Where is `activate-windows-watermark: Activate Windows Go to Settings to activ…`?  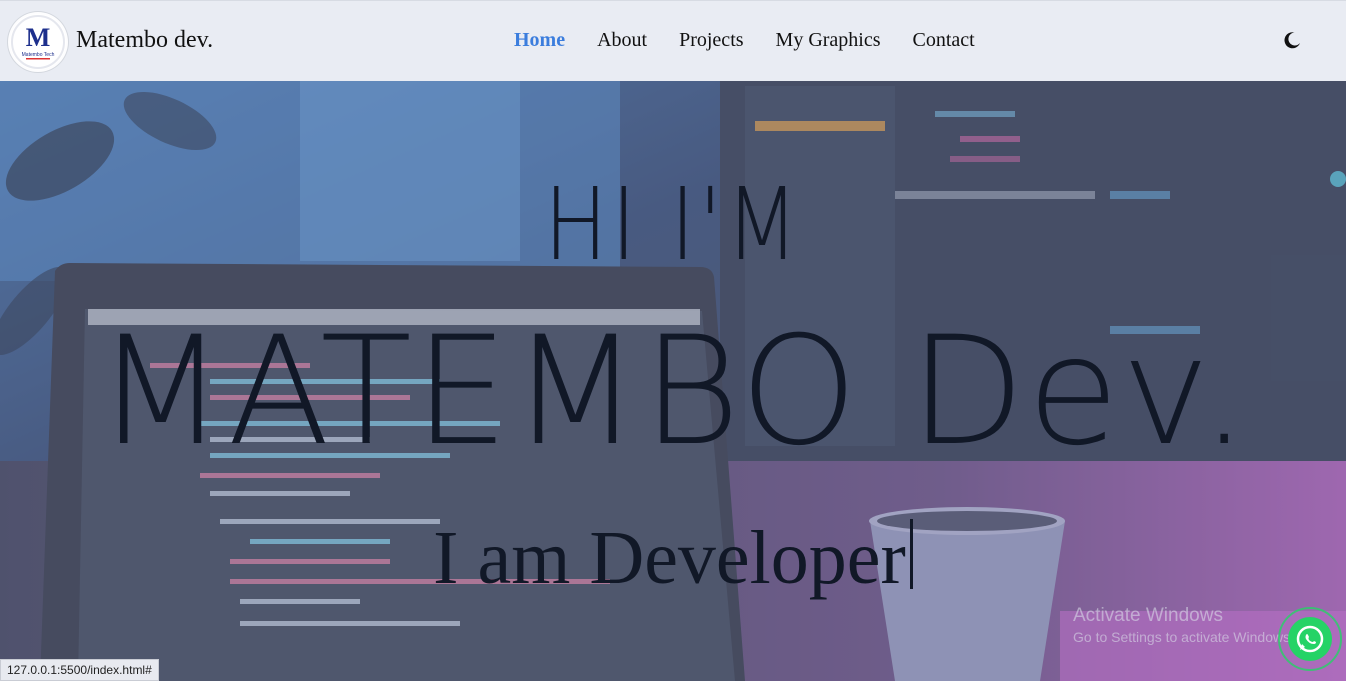 activate-windows-watermark: Activate Windows Go to Settings to activ… is located at coordinates (1183, 625).